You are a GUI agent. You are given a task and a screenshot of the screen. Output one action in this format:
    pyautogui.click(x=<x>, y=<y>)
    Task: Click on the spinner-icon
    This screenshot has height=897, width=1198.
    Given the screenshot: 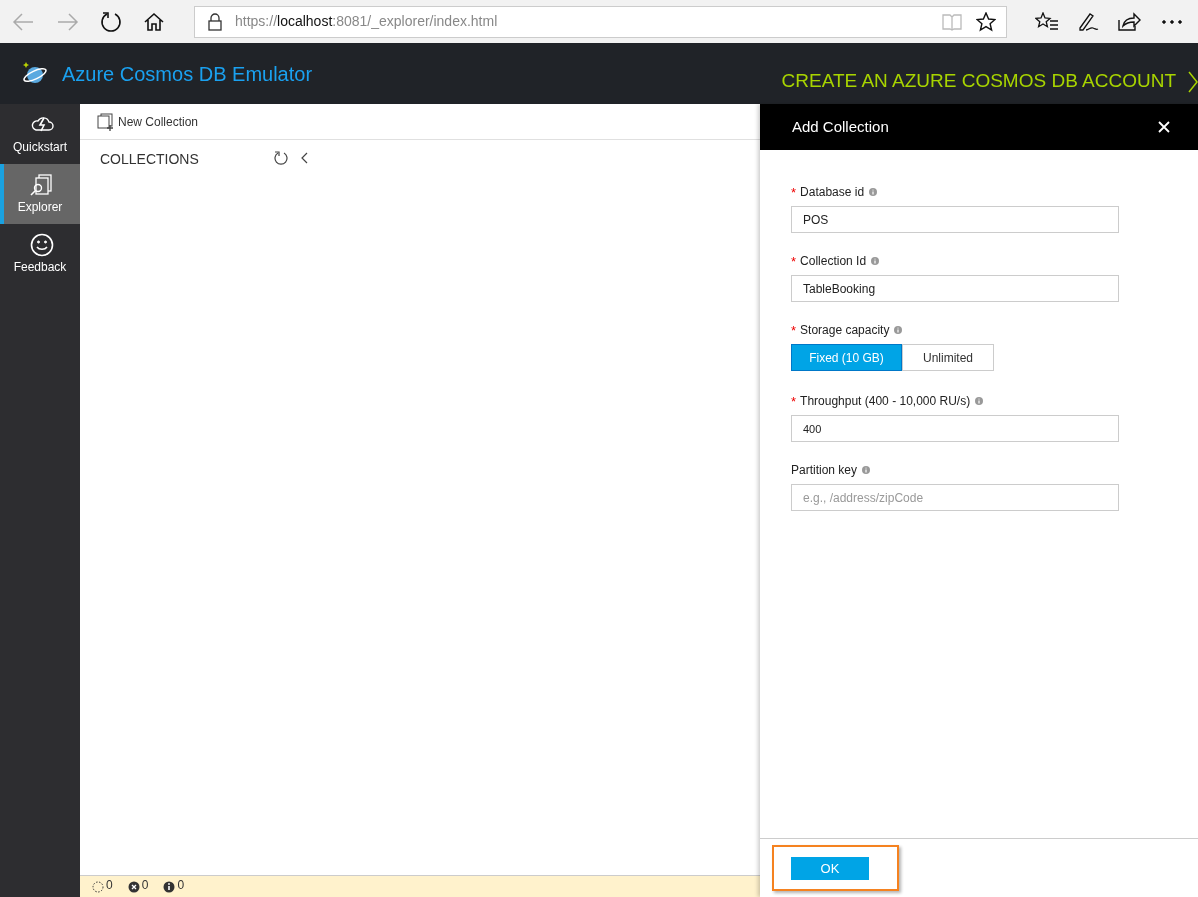 What is the action you would take?
    pyautogui.click(x=98, y=886)
    